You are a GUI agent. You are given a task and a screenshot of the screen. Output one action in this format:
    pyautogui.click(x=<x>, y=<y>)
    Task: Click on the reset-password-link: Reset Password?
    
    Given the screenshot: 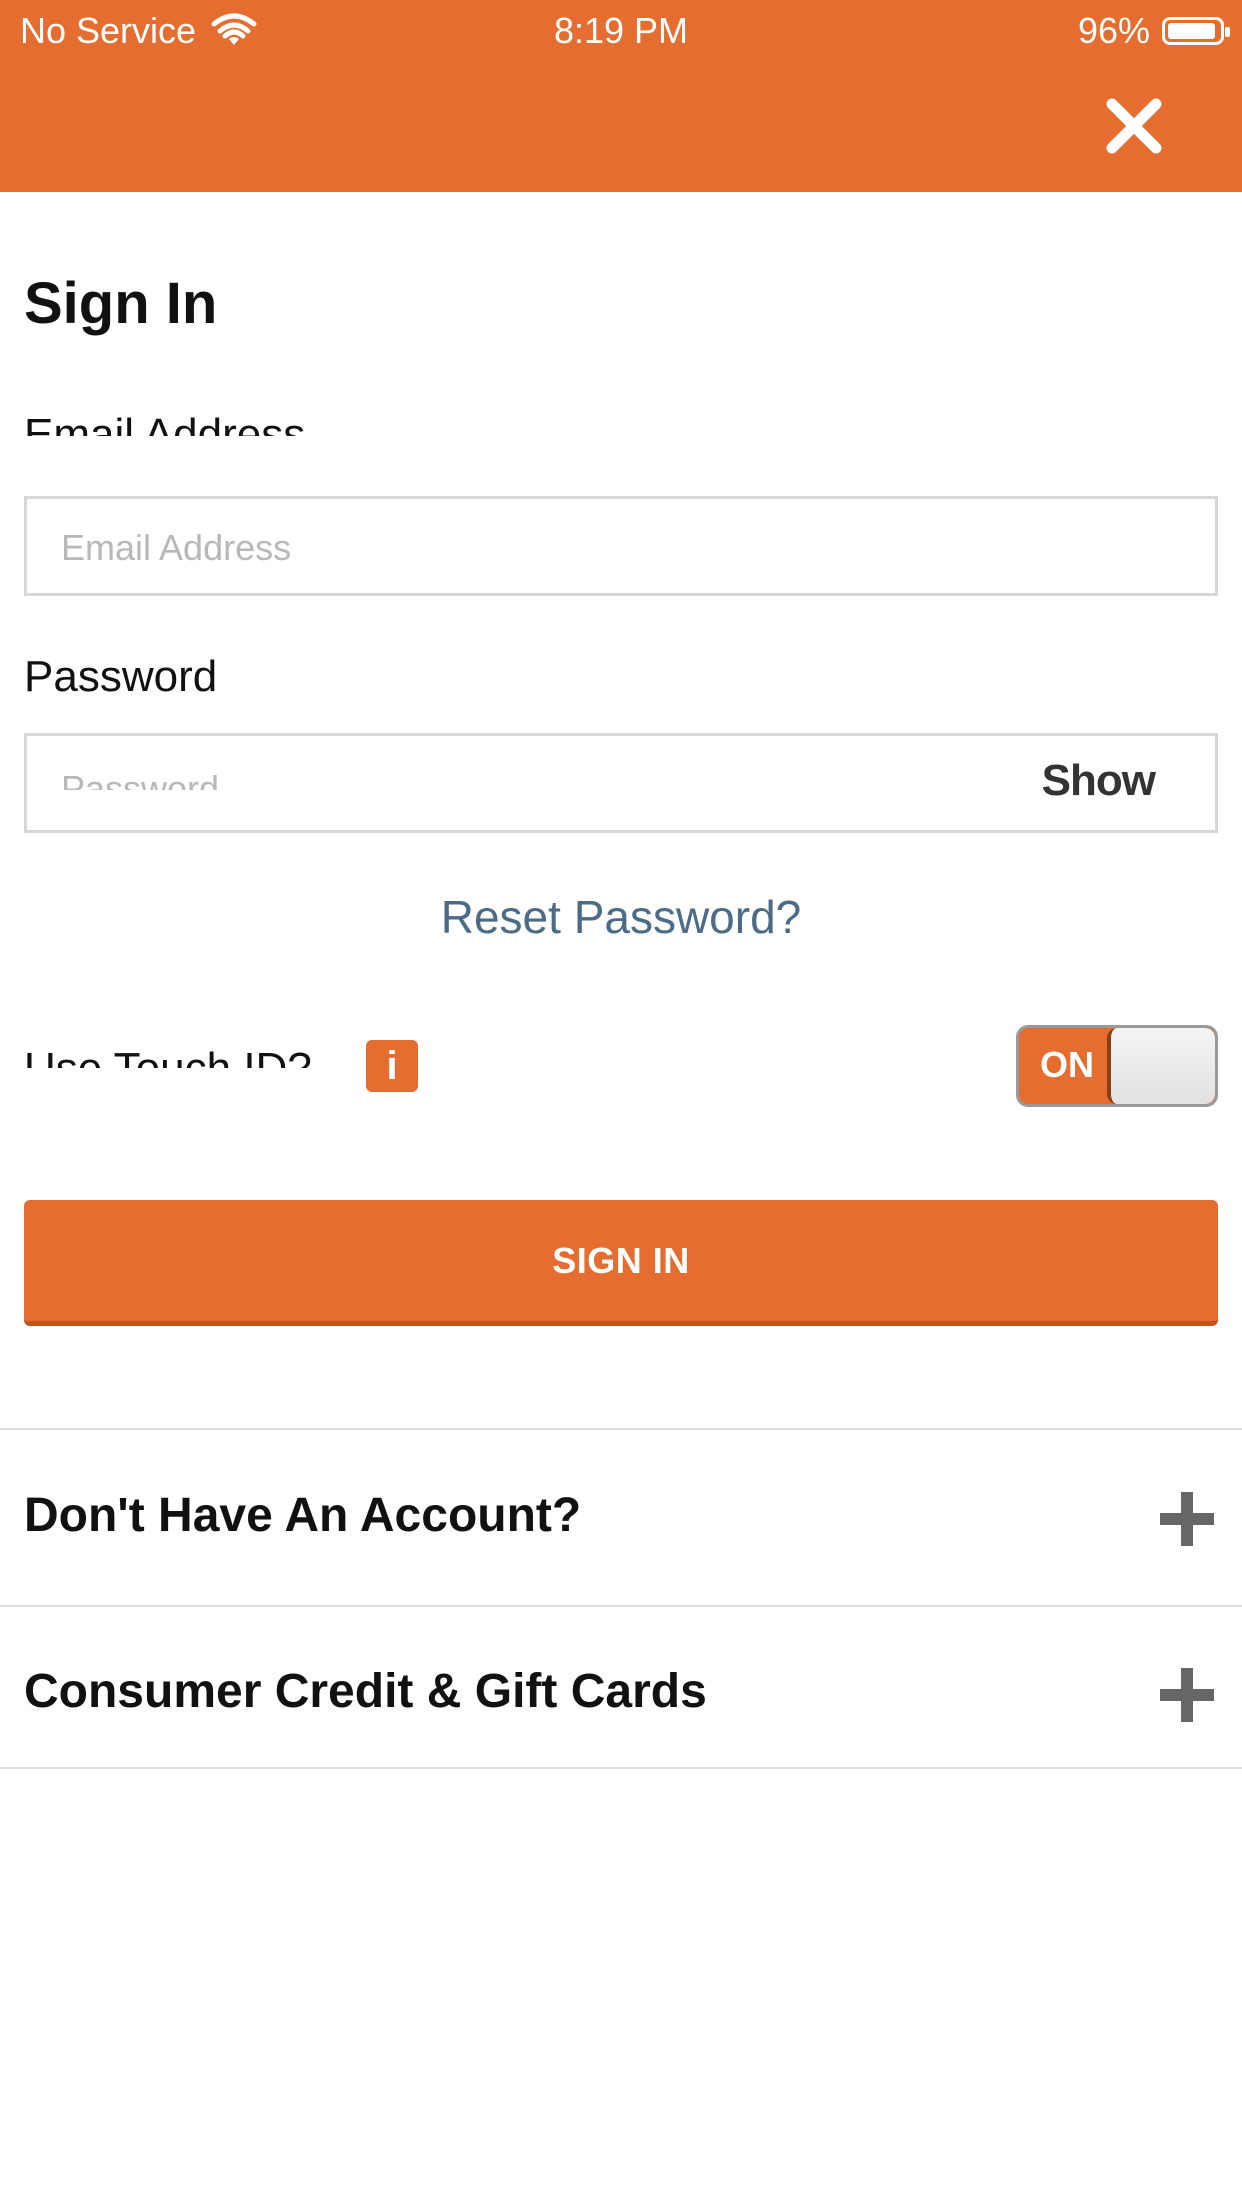 What is the action you would take?
    pyautogui.click(x=621, y=917)
    